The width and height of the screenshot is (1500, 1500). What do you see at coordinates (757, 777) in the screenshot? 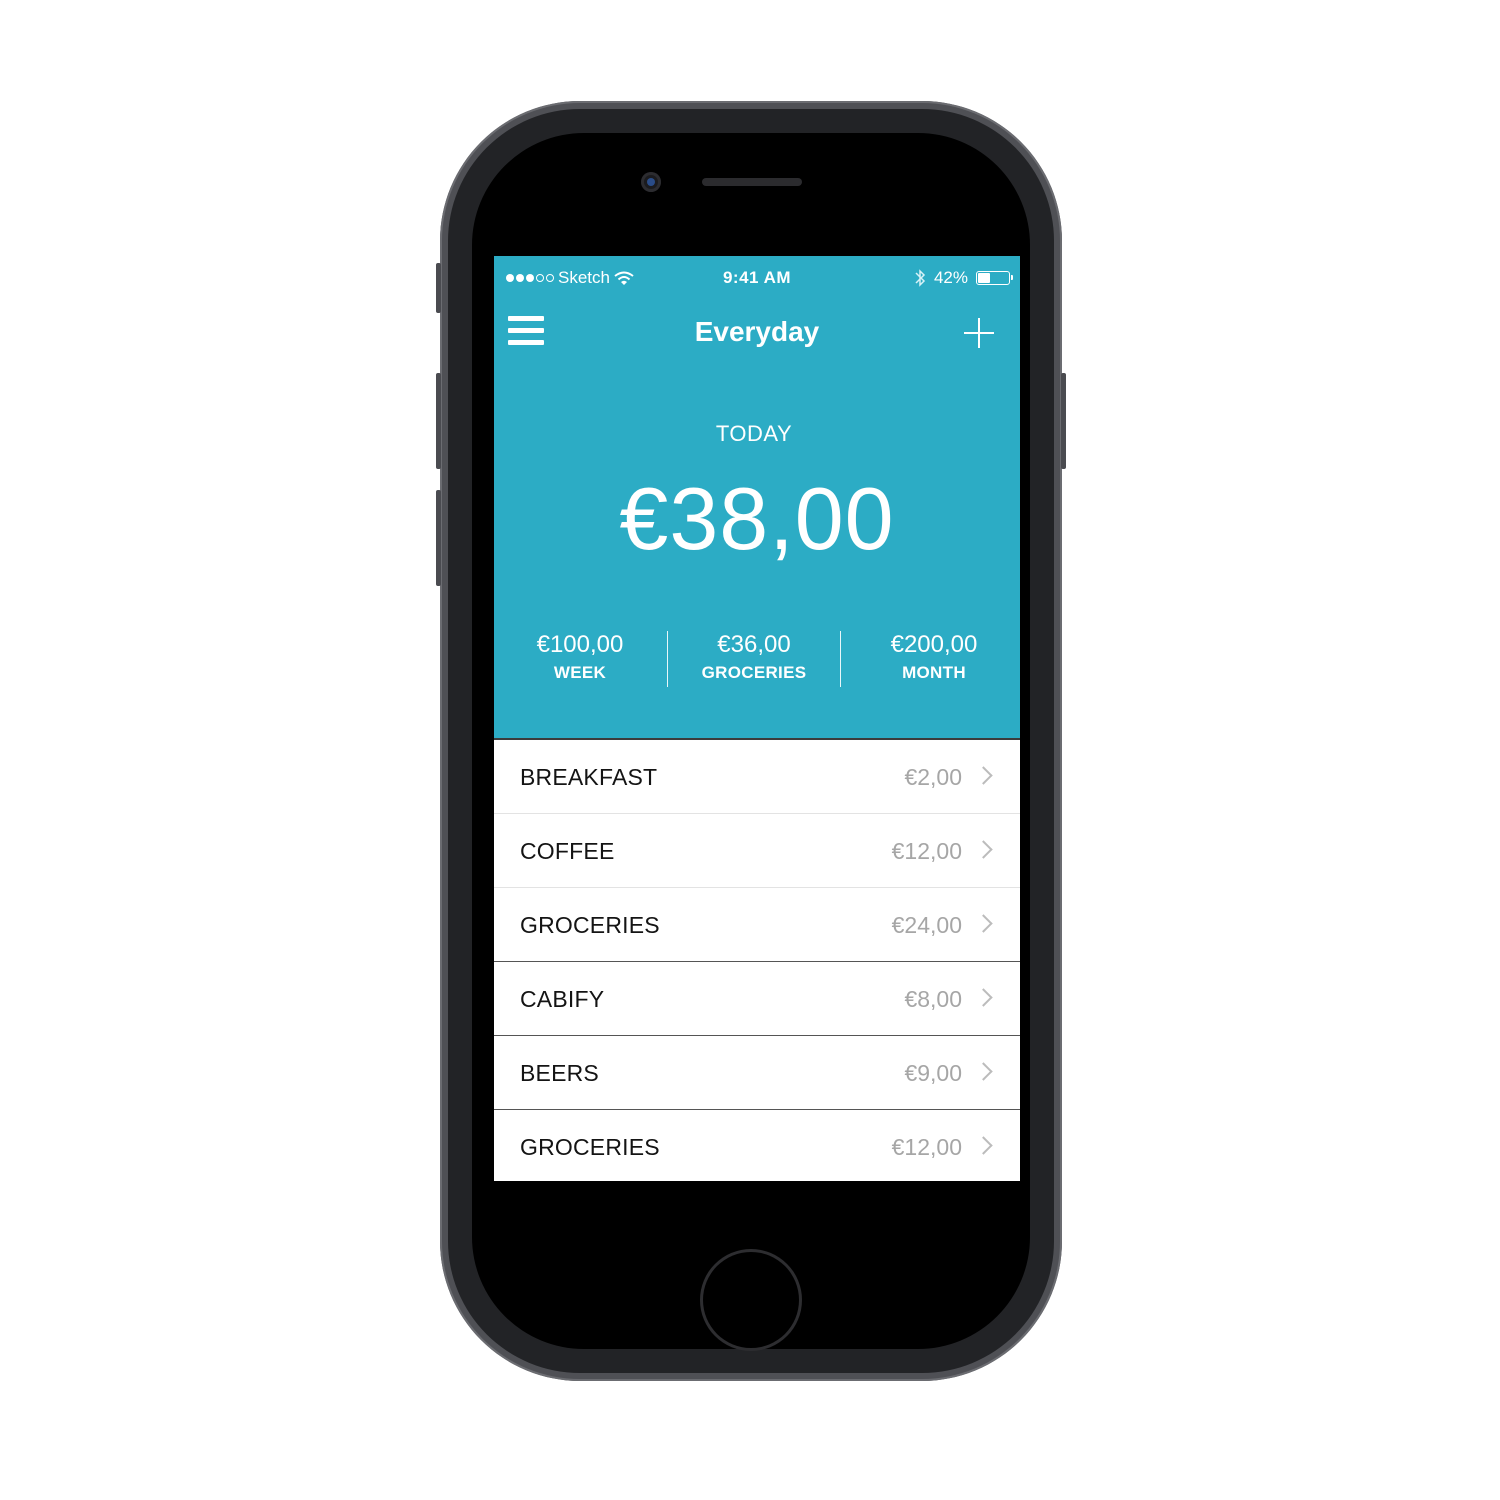
I see `expense-row-breakfast: BREAKFAST €2,00` at bounding box center [757, 777].